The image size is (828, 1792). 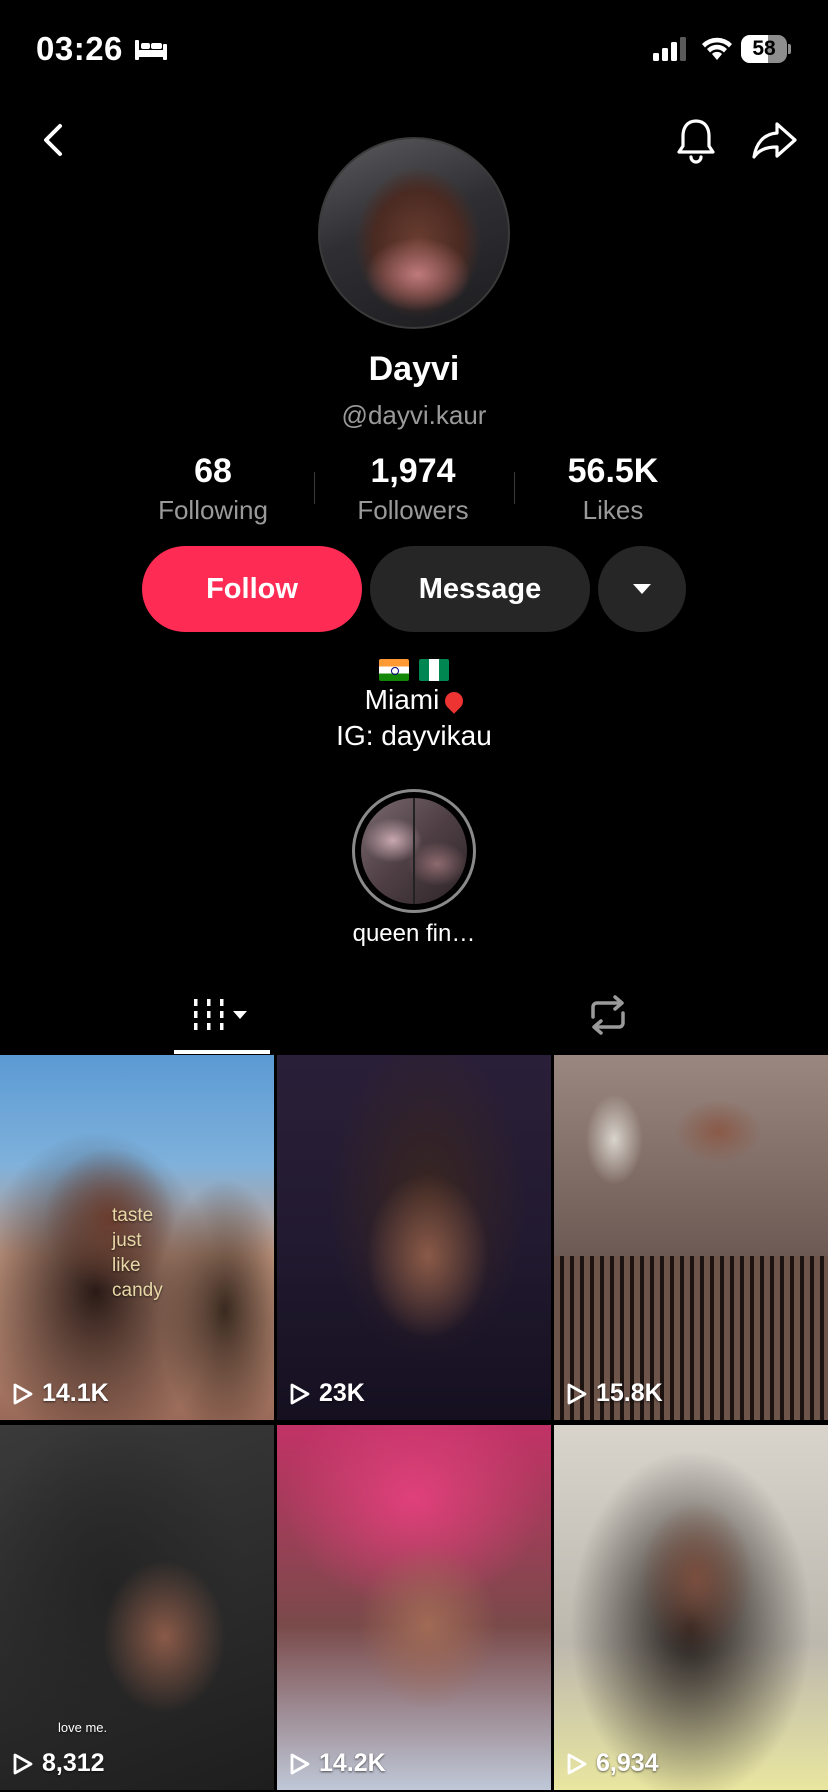 What do you see at coordinates (79, 48) in the screenshot?
I see `status-time: 03:26` at bounding box center [79, 48].